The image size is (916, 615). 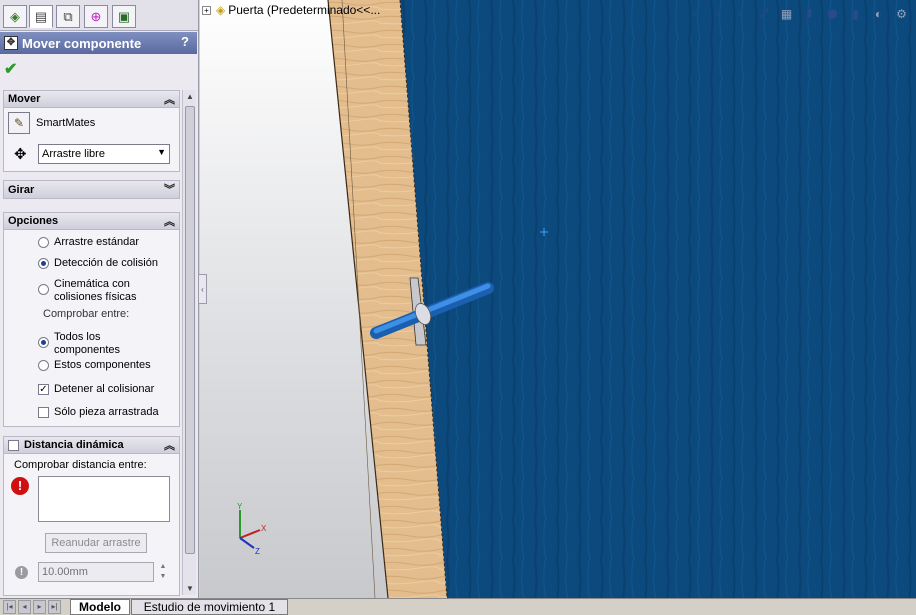 What do you see at coordinates (54, 607) in the screenshot?
I see `last-tab-arrow: ▸|` at bounding box center [54, 607].